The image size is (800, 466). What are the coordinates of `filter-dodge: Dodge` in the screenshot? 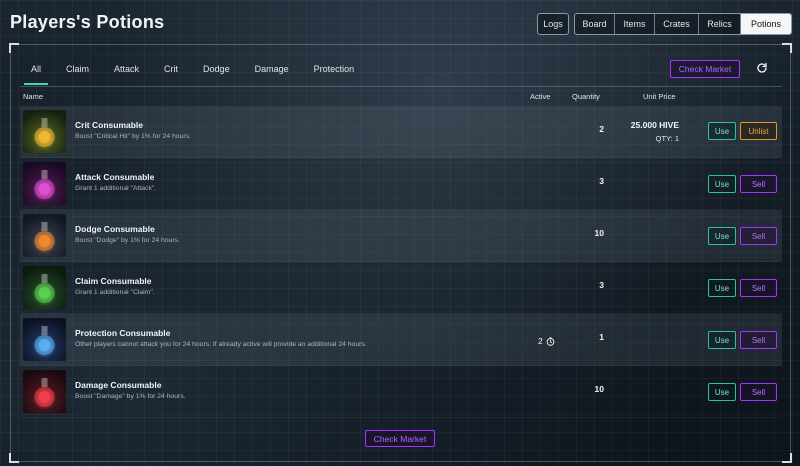 It's located at (216, 69).